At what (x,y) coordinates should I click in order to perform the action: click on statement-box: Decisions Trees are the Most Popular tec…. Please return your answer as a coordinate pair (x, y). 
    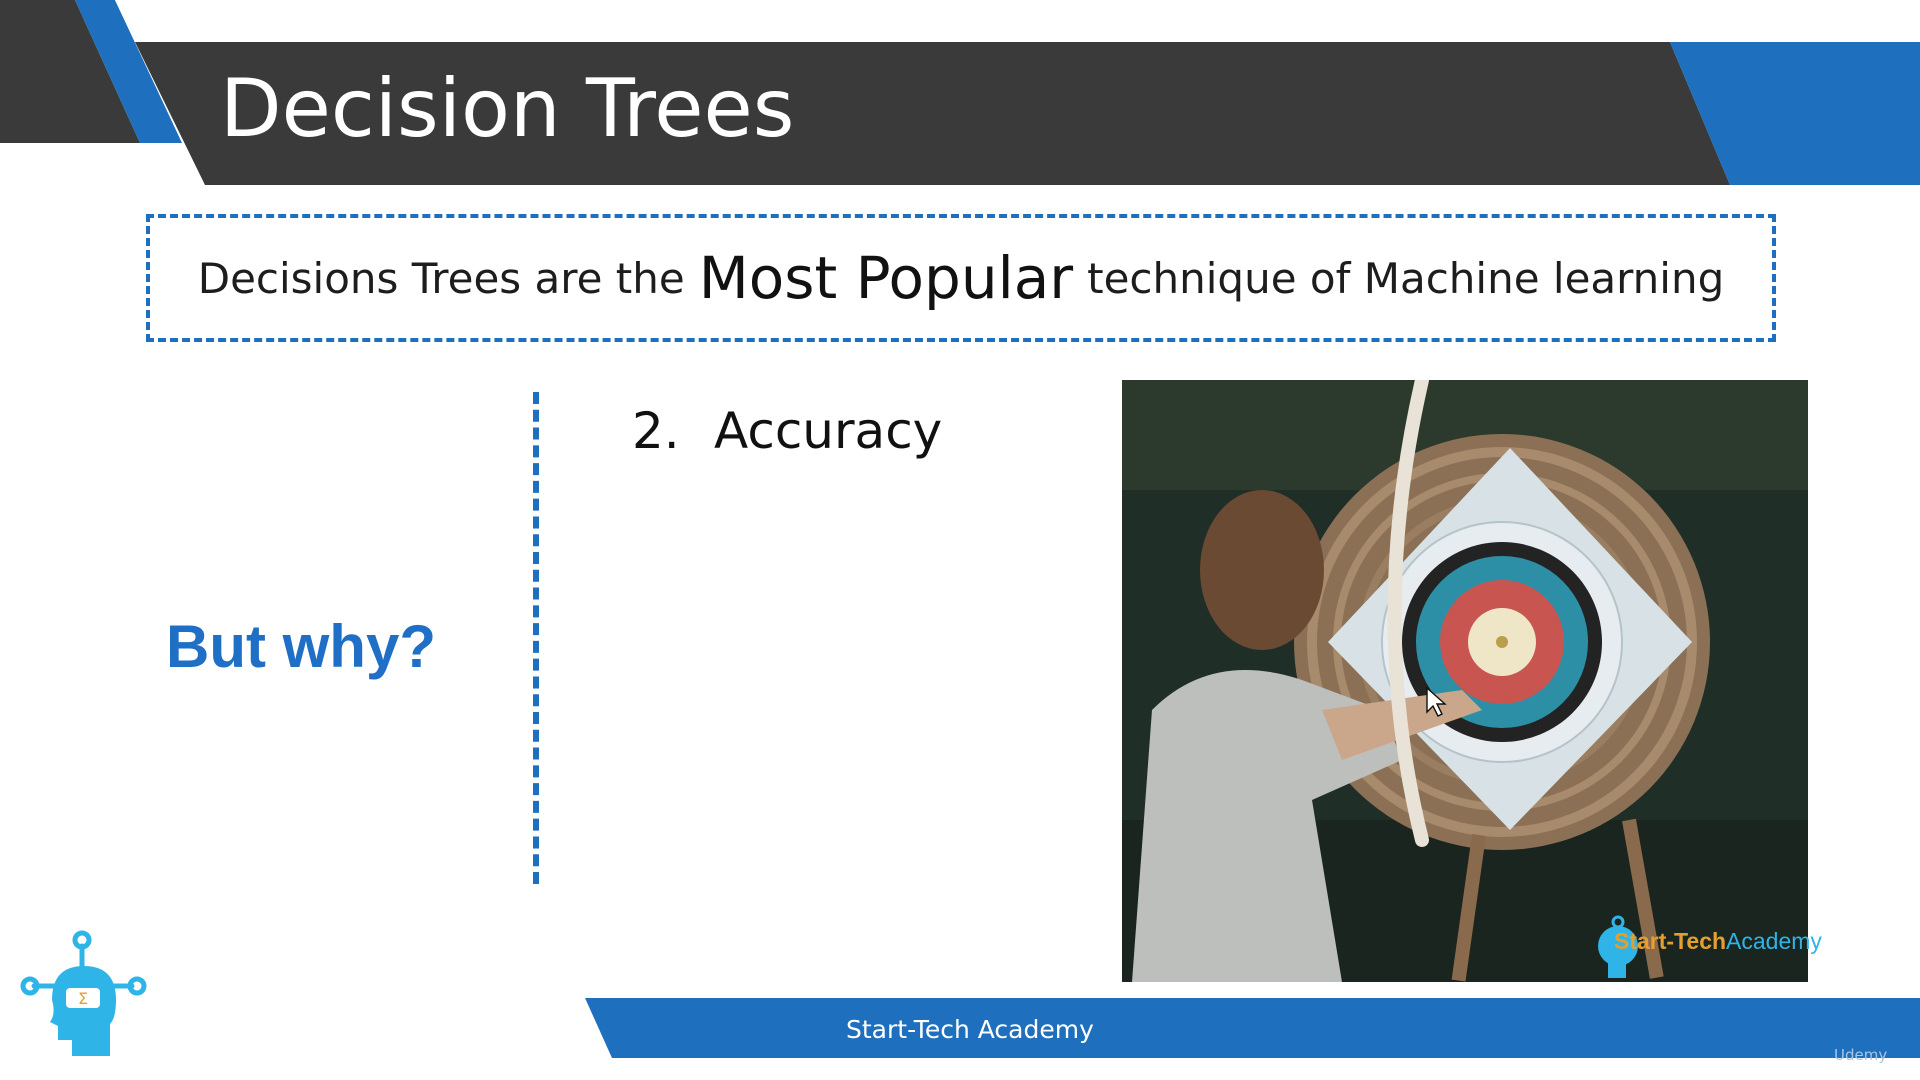
    Looking at the image, I should click on (961, 278).